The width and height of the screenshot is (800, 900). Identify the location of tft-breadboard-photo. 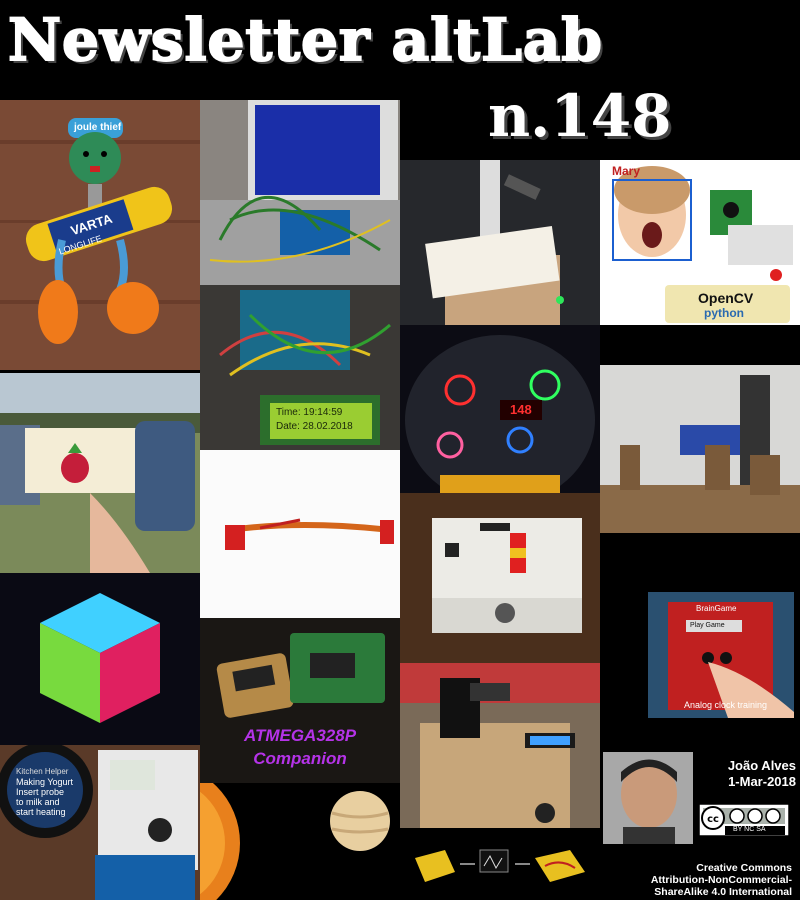
(300, 192).